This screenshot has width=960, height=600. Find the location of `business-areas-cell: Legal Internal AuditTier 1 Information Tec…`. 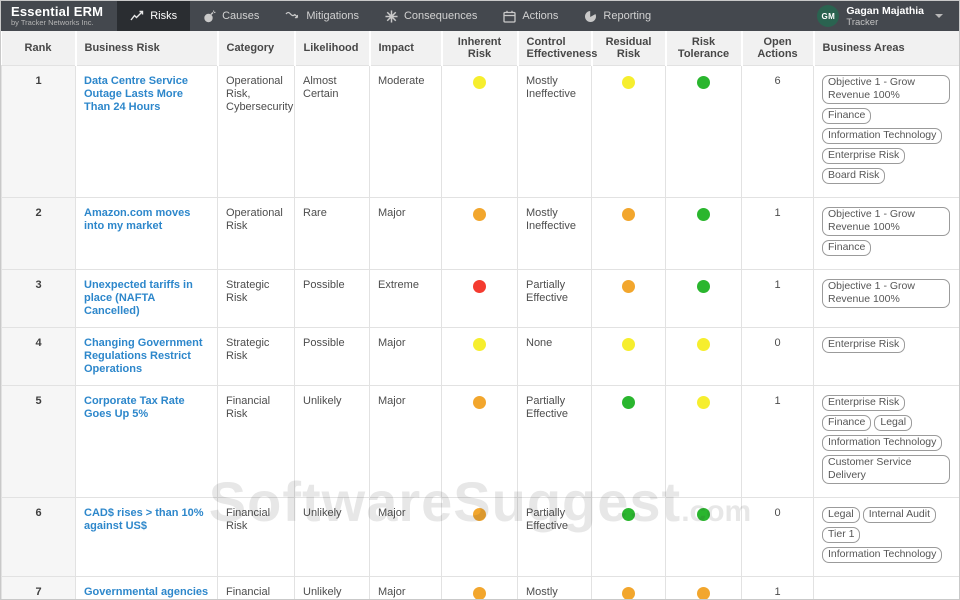

business-areas-cell: Legal Internal AuditTier 1 Information Tec… is located at coordinates (886, 536).